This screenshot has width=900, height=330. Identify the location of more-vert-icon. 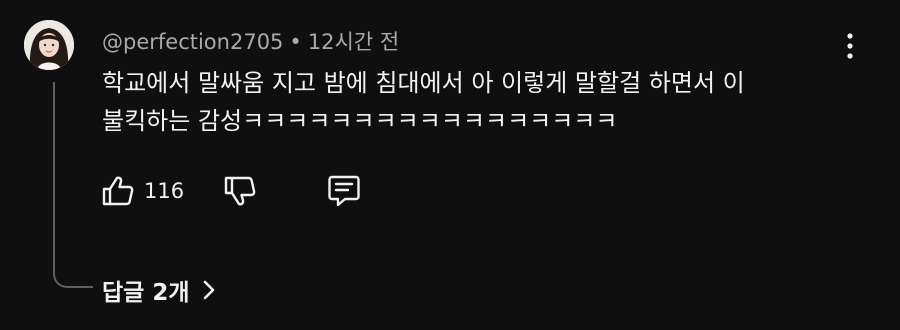
(850, 46).